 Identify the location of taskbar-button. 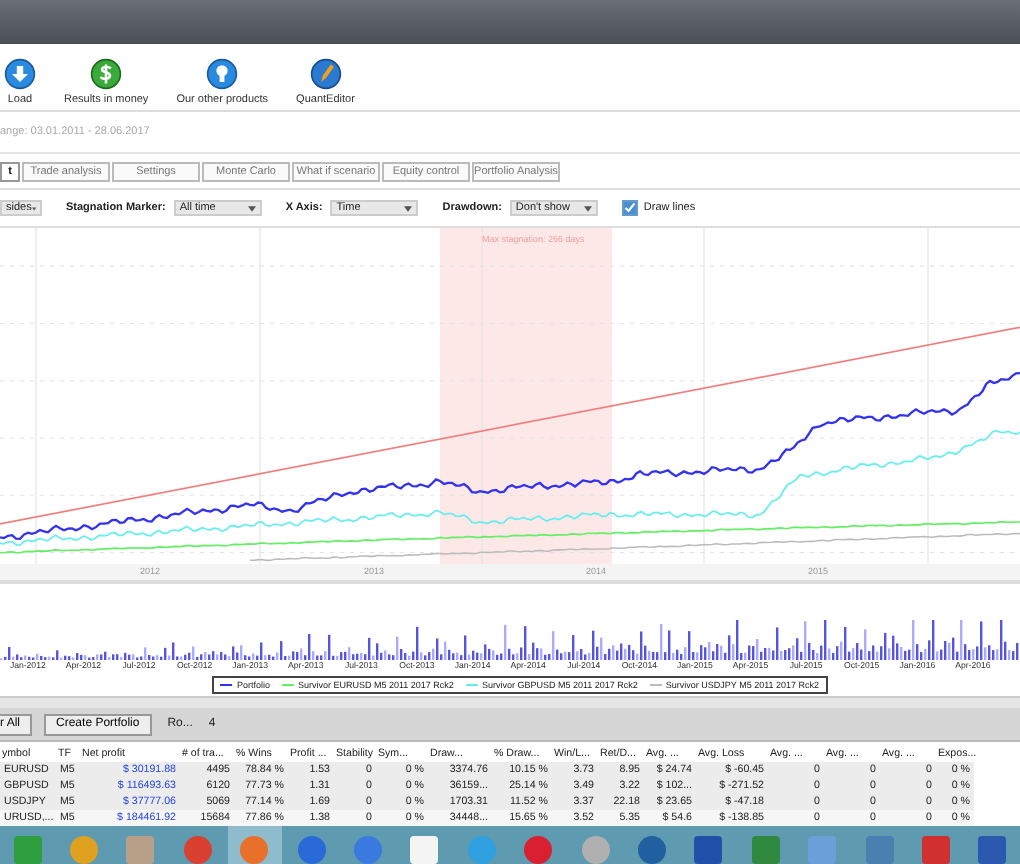
(254, 845).